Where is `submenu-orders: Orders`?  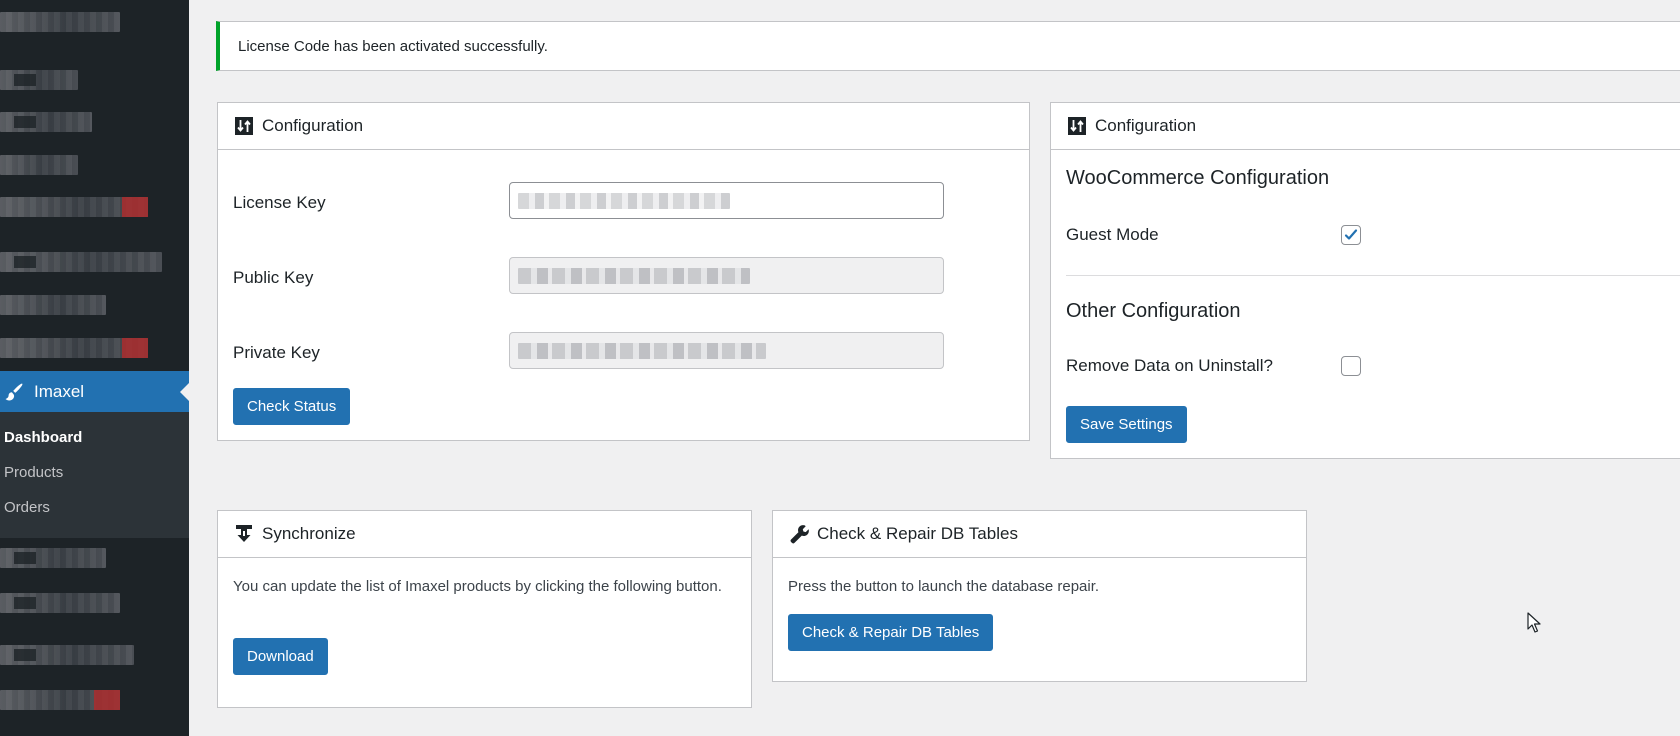
submenu-orders: Orders is located at coordinates (94, 515).